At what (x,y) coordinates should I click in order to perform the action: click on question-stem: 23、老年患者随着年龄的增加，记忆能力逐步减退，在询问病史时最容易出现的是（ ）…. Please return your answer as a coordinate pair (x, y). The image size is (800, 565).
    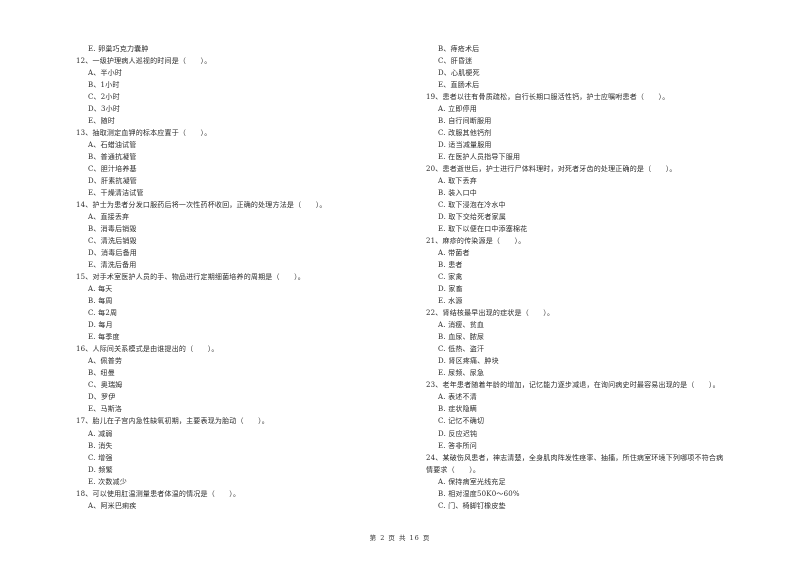
    Looking at the image, I should click on (573, 385).